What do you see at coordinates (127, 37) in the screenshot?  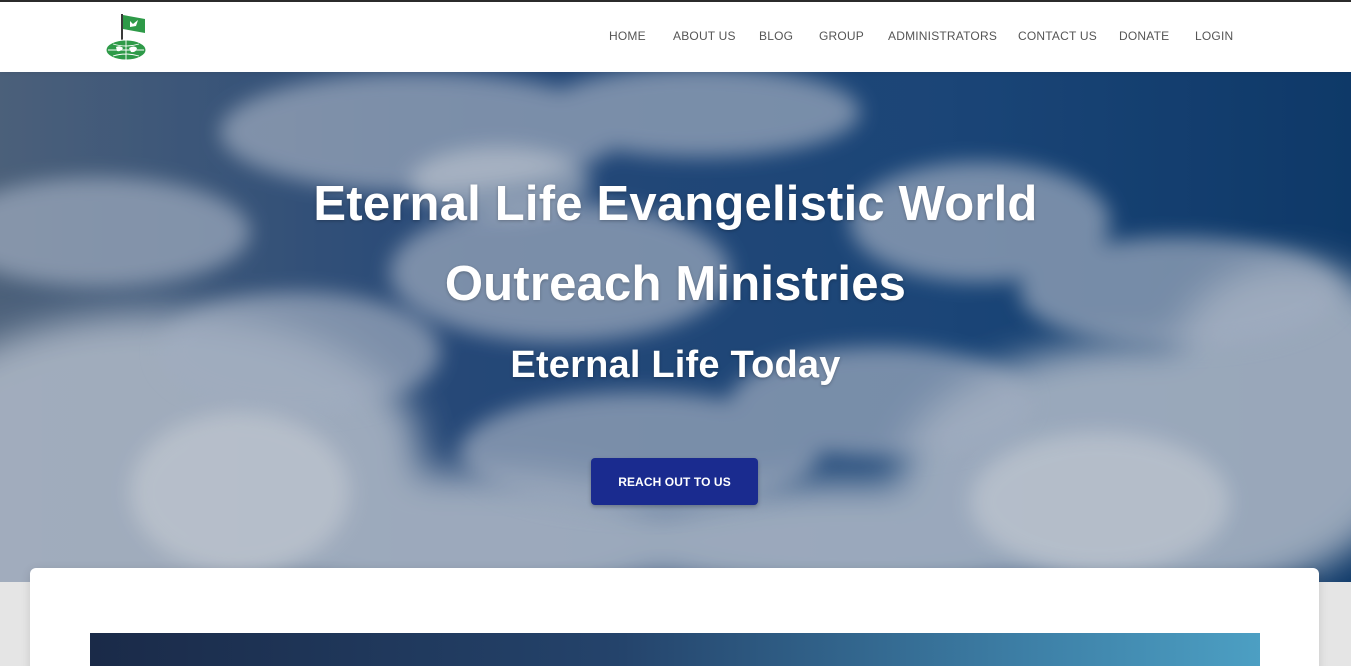 I see `ministry-logo-icon` at bounding box center [127, 37].